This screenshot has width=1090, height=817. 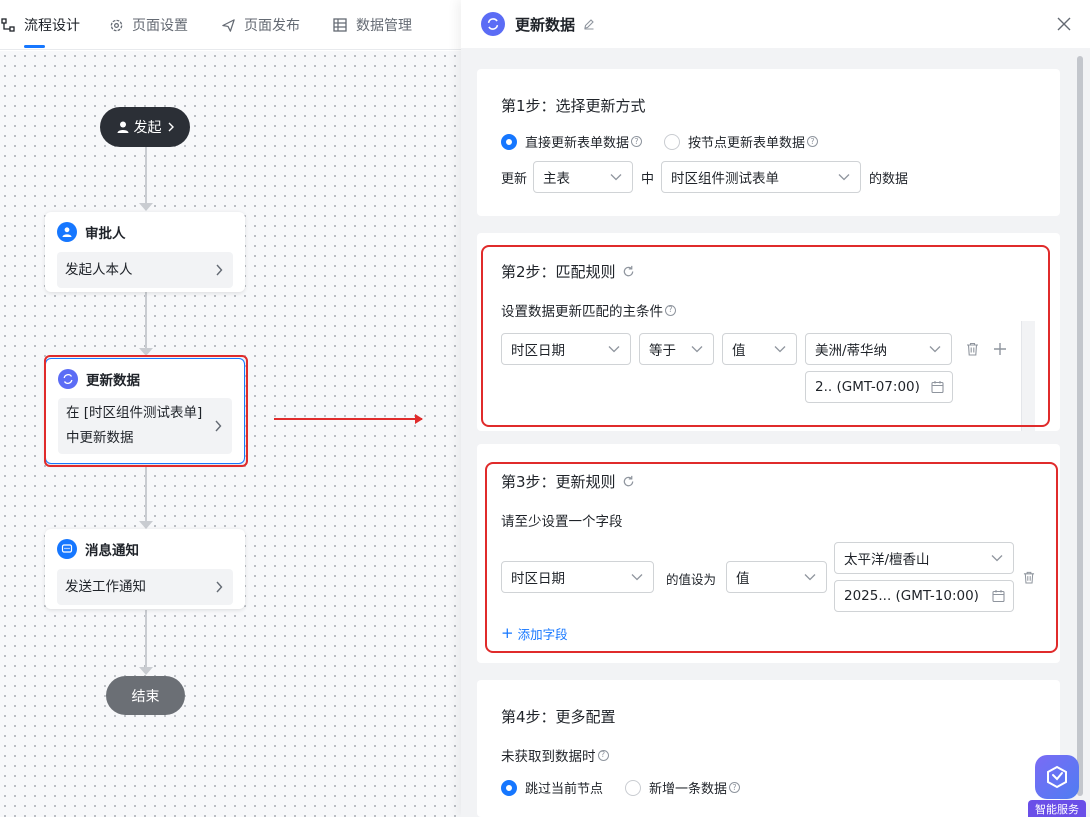 I want to click on notification-node: 消息通知 发送工作通知, so click(x=145, y=569).